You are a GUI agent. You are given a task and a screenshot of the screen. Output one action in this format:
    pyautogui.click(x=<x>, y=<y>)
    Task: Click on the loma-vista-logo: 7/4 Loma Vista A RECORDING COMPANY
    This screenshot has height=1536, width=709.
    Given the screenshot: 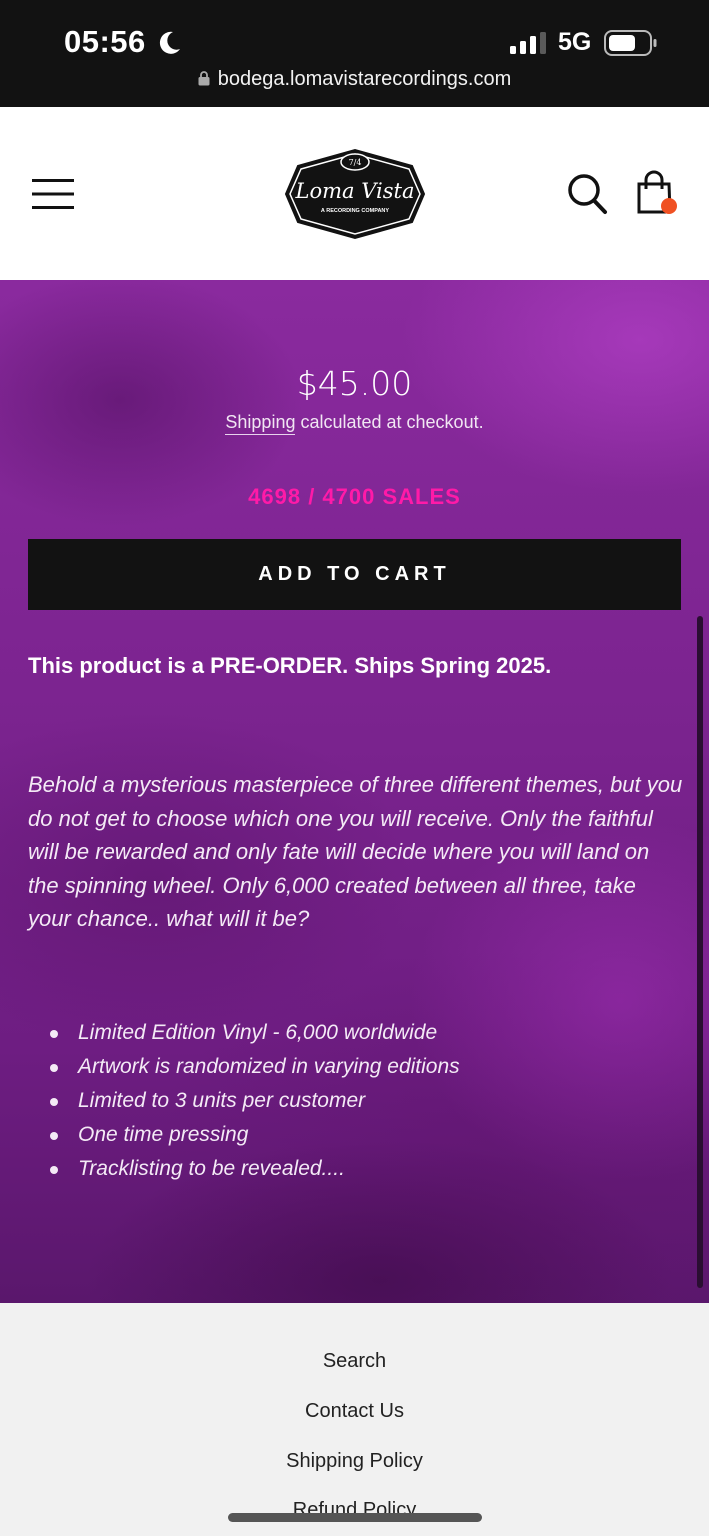 What is the action you would take?
    pyautogui.click(x=355, y=194)
    